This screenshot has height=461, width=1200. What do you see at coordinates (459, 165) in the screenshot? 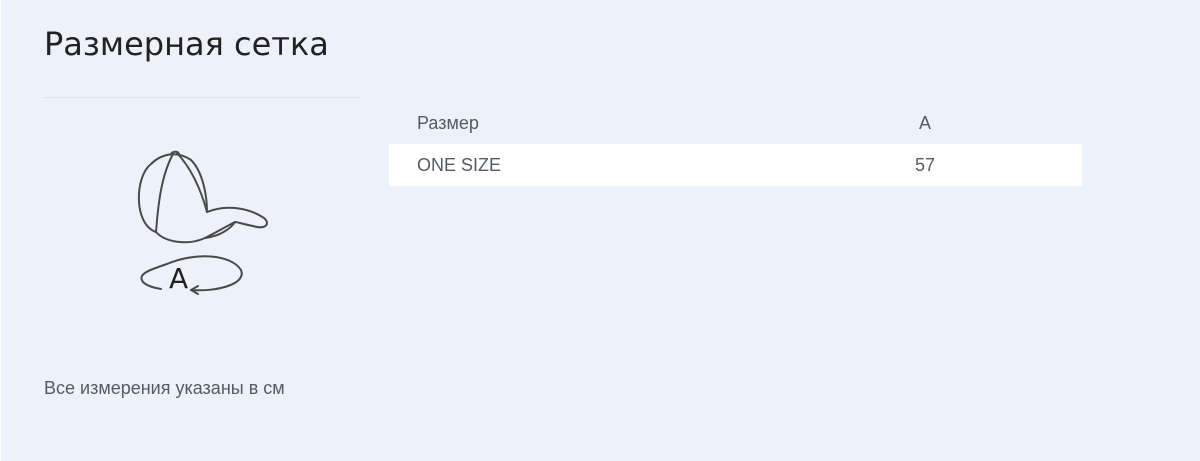
I see `cell-size: ONE SIZE` at bounding box center [459, 165].